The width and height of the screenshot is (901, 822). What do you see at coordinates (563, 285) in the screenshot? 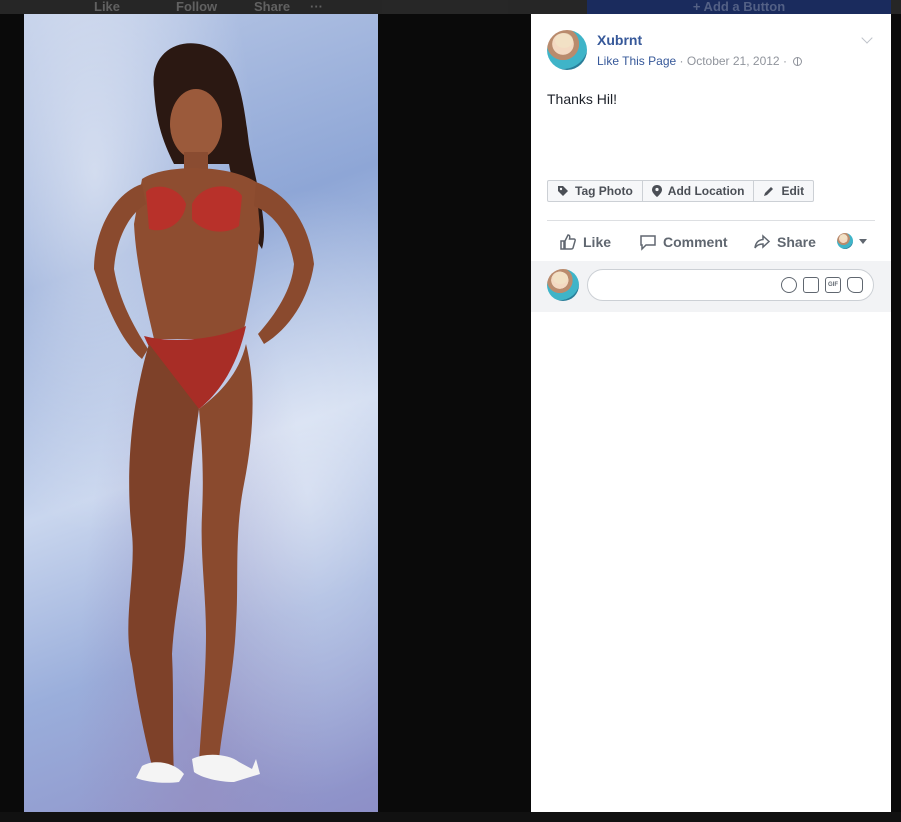
I see `commenter-avatar` at bounding box center [563, 285].